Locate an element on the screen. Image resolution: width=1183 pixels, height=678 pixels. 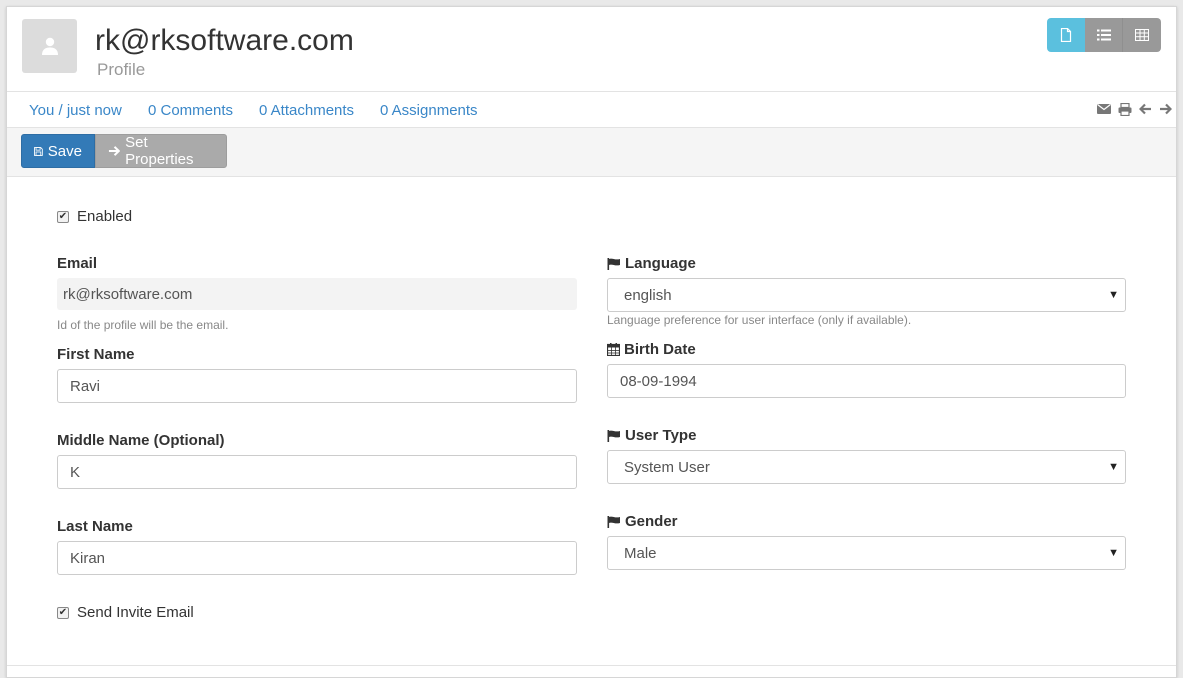
enabled-checkbox: ✔ is located at coordinates (63, 216).